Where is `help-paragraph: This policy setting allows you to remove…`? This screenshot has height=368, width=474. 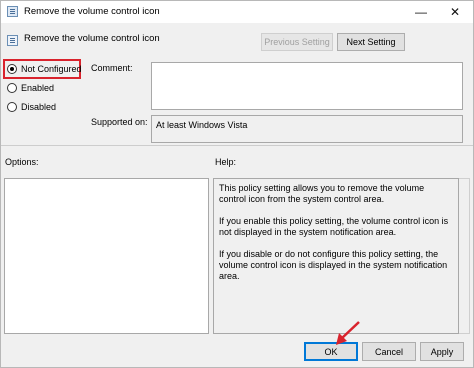 help-paragraph: This policy setting allows you to remove… is located at coordinates (322, 193).